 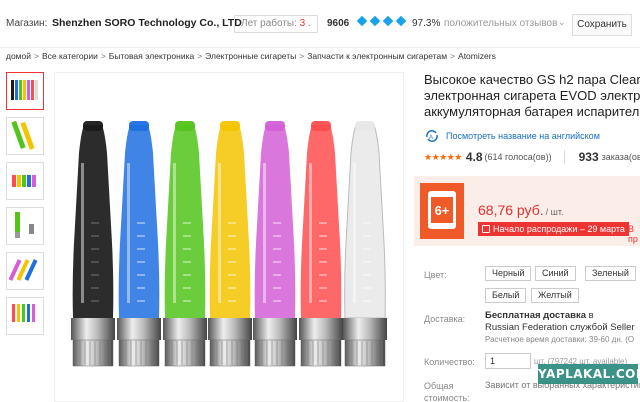 I want to click on price: 68,76 руб. / шт., so click(x=520, y=210).